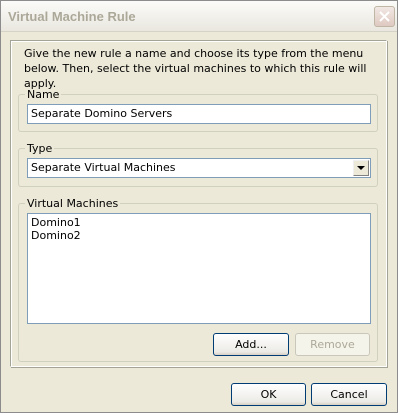 This screenshot has width=400, height=415. I want to click on title-bar: Virtual Machine Rule, so click(199, 16).